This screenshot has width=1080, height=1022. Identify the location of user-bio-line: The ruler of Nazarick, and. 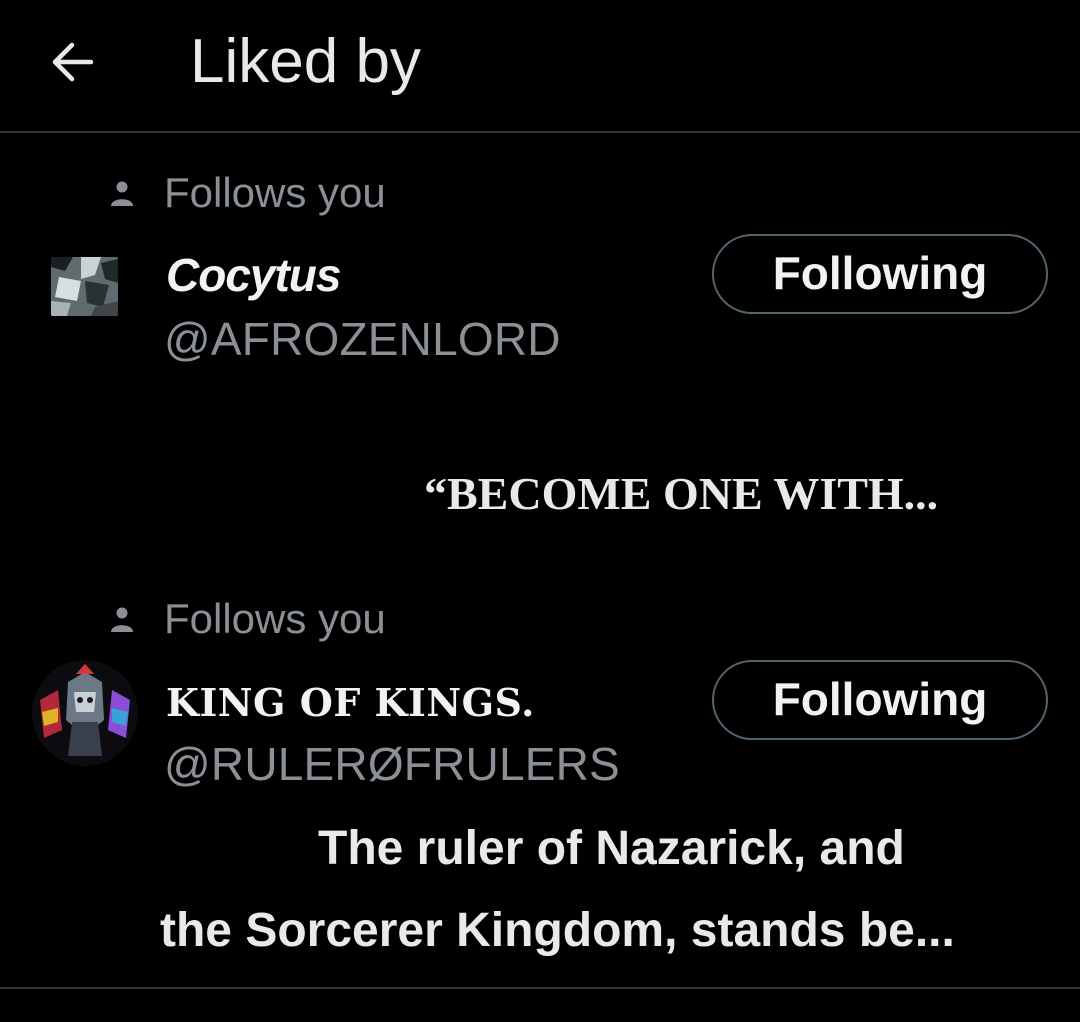
(611, 848).